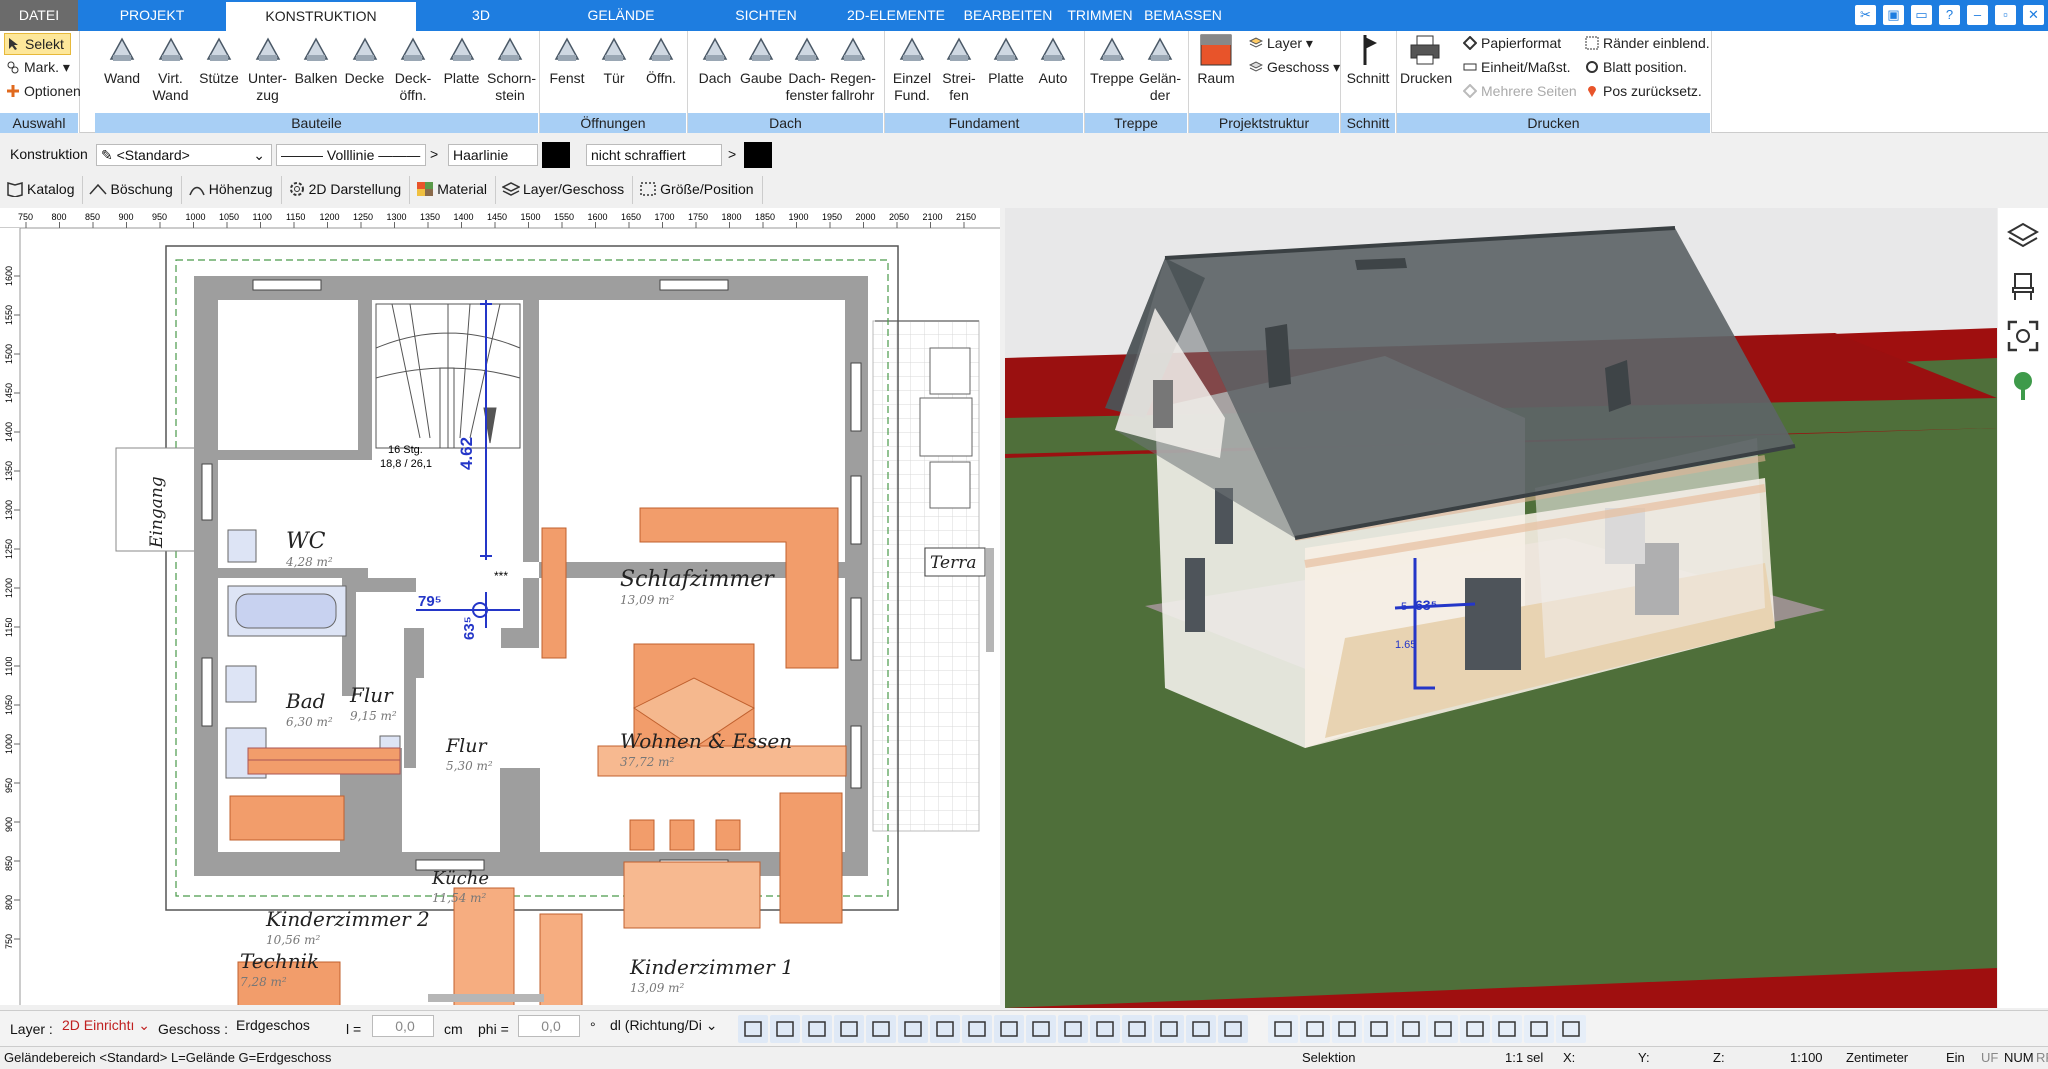 The height and width of the screenshot is (1069, 2048). What do you see at coordinates (157, 512) in the screenshot?
I see `eingang-label: Eingang` at bounding box center [157, 512].